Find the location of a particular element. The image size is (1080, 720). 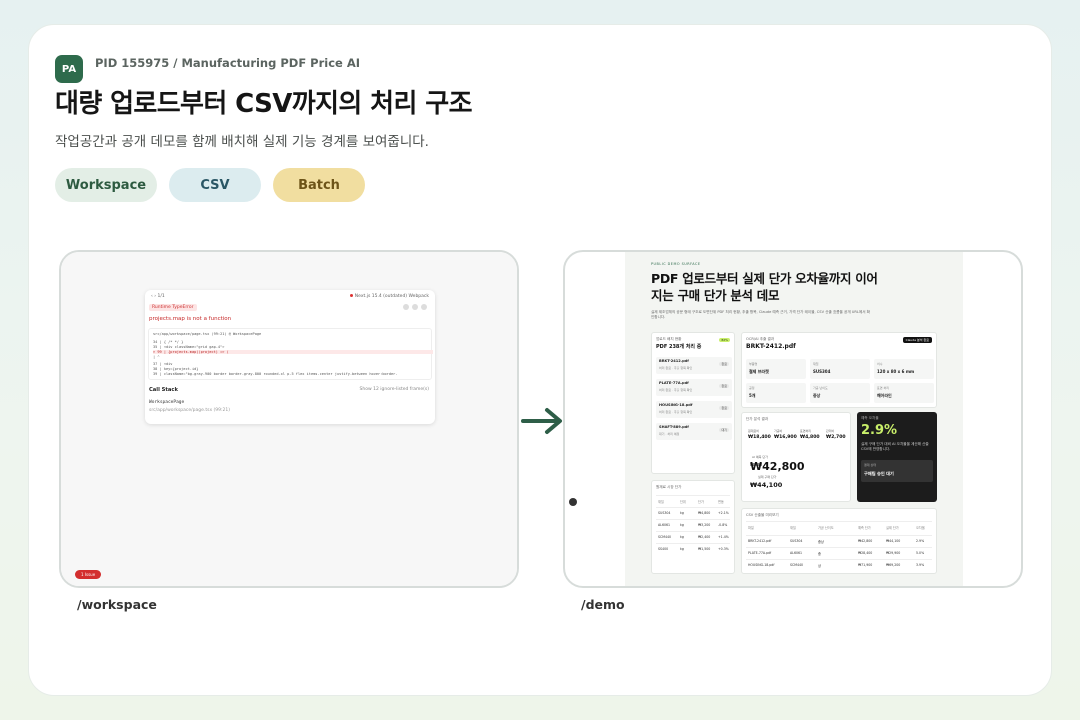

file-status: 대기 · 처리 예정 is located at coordinates (669, 434).